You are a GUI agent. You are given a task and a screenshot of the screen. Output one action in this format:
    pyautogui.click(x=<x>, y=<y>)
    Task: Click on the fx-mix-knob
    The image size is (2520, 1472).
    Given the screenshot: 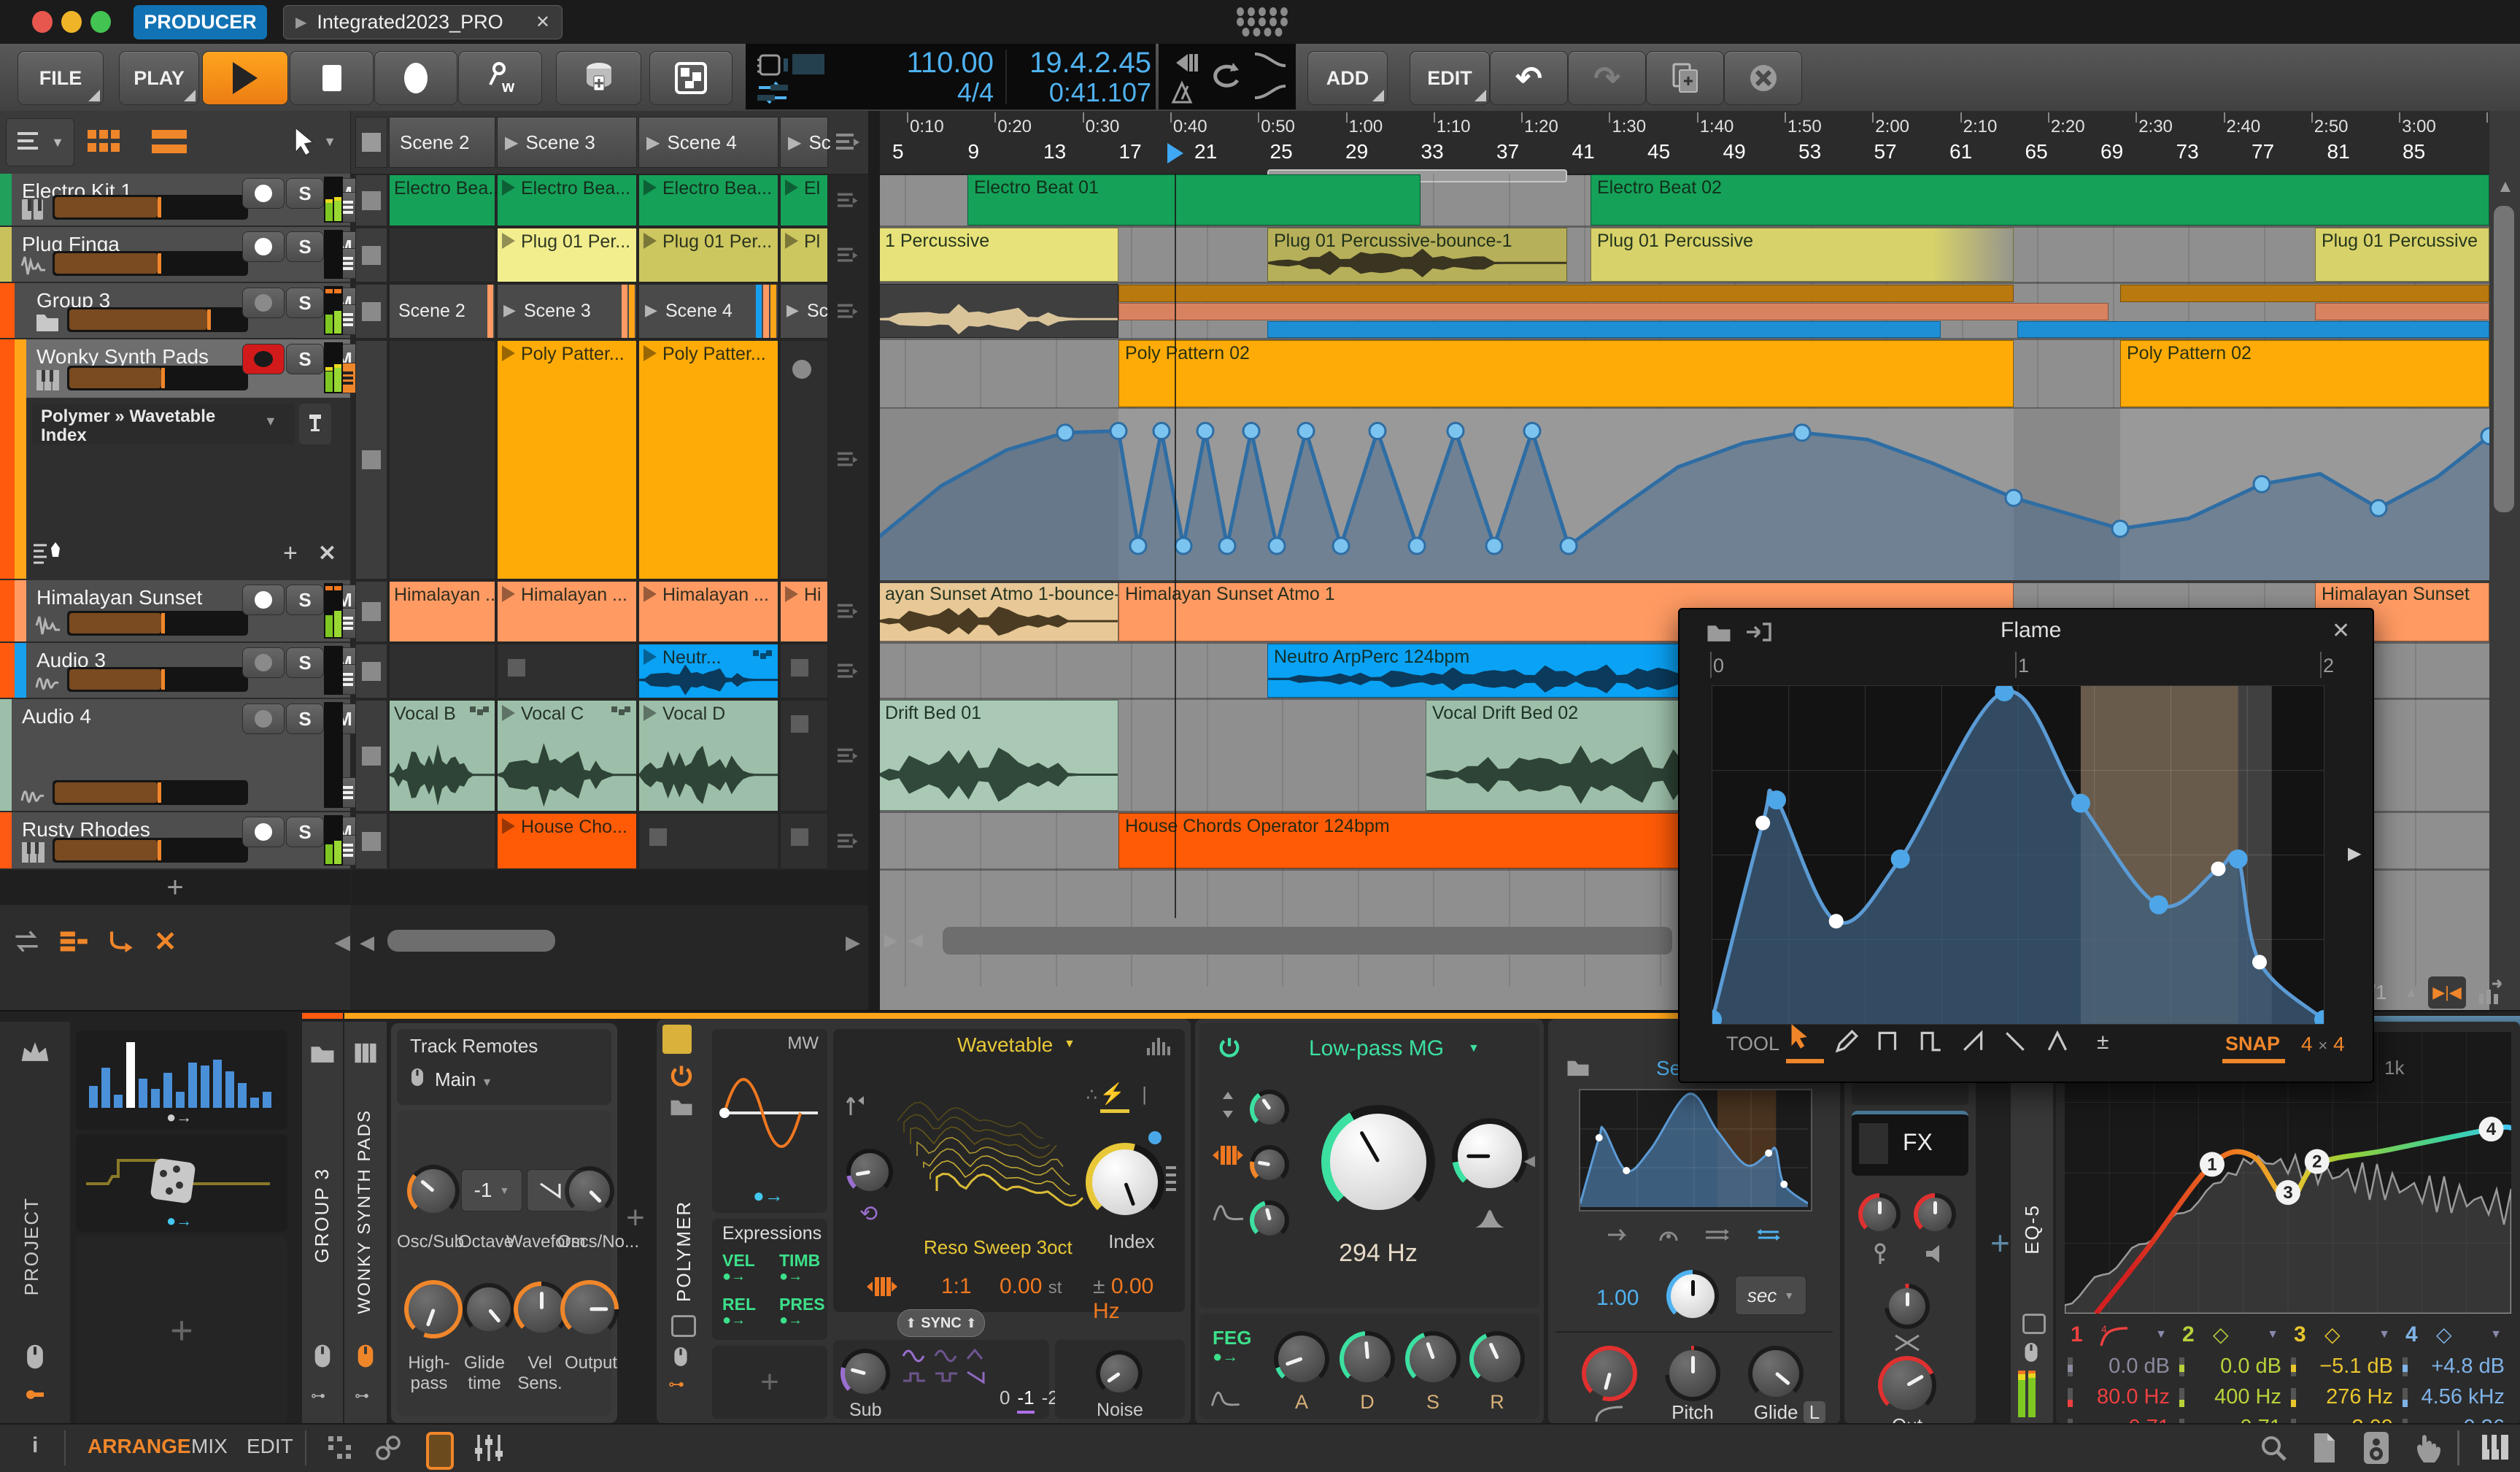 What is the action you would take?
    pyautogui.click(x=1908, y=1306)
    